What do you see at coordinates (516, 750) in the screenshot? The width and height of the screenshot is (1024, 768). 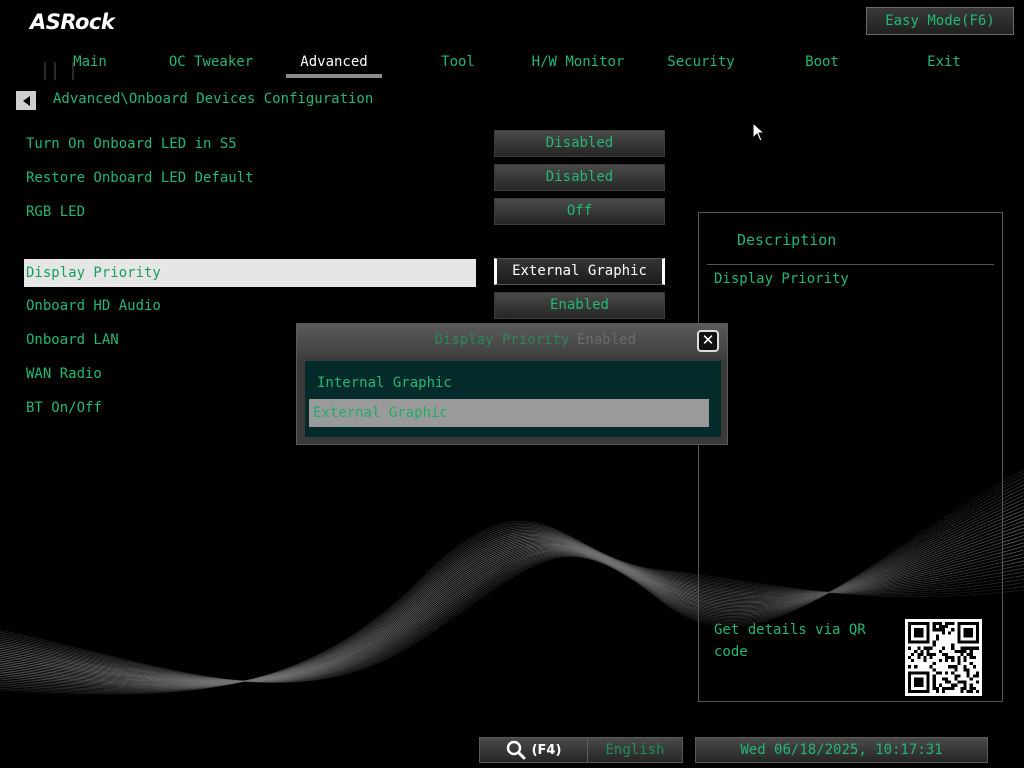 I see `search-icon` at bounding box center [516, 750].